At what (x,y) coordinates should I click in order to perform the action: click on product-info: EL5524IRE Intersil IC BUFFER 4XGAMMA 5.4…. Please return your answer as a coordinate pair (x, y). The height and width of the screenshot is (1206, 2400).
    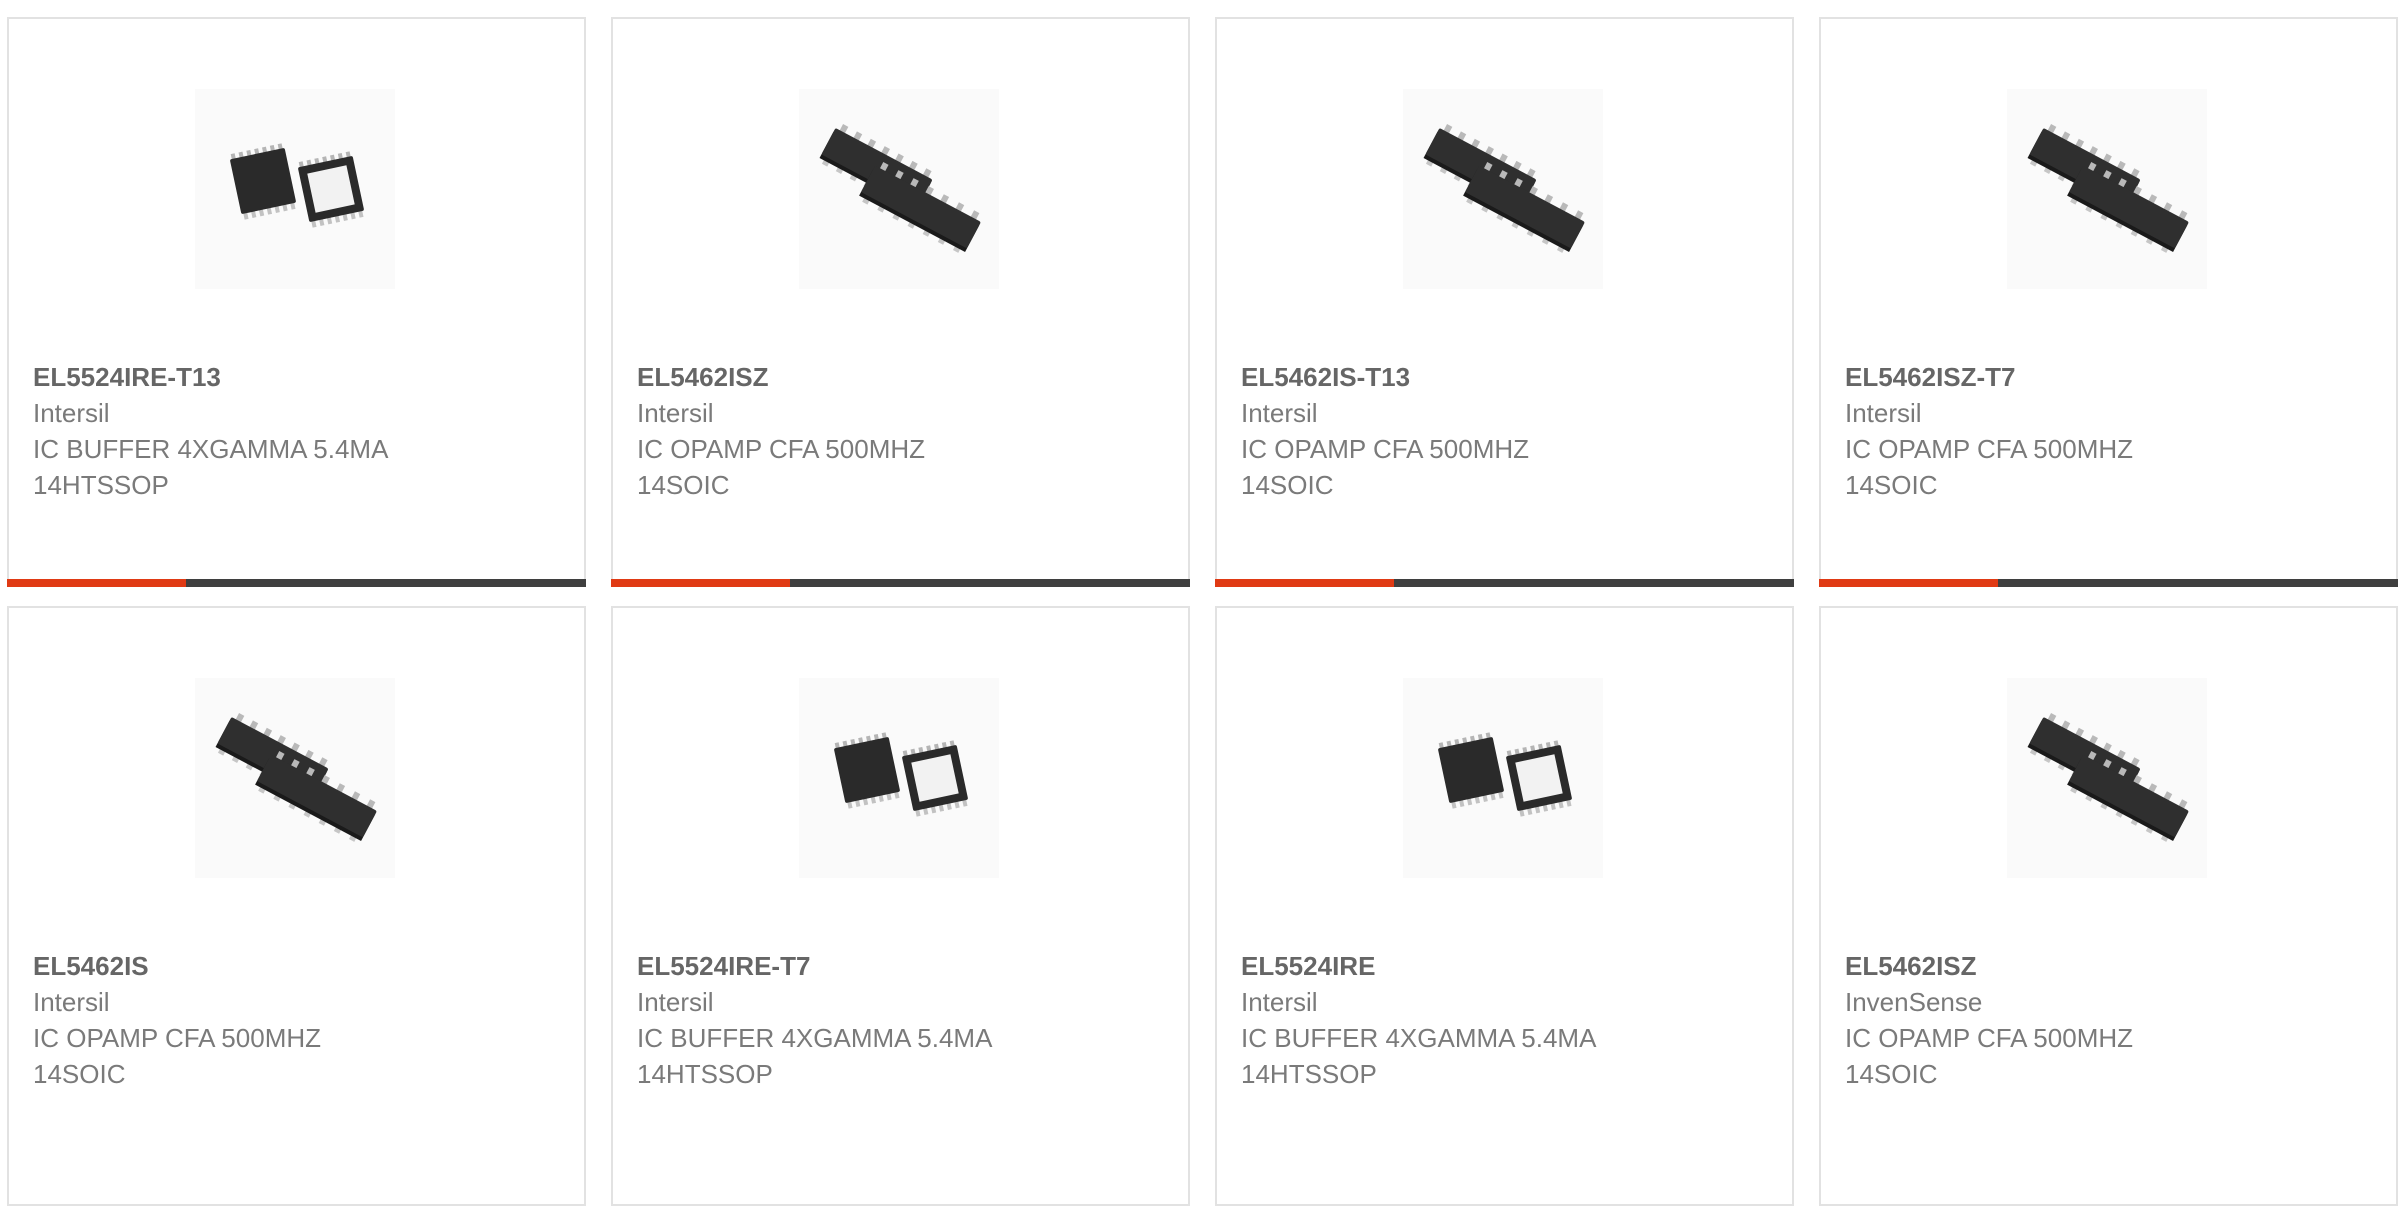
    Looking at the image, I should click on (1504, 1020).